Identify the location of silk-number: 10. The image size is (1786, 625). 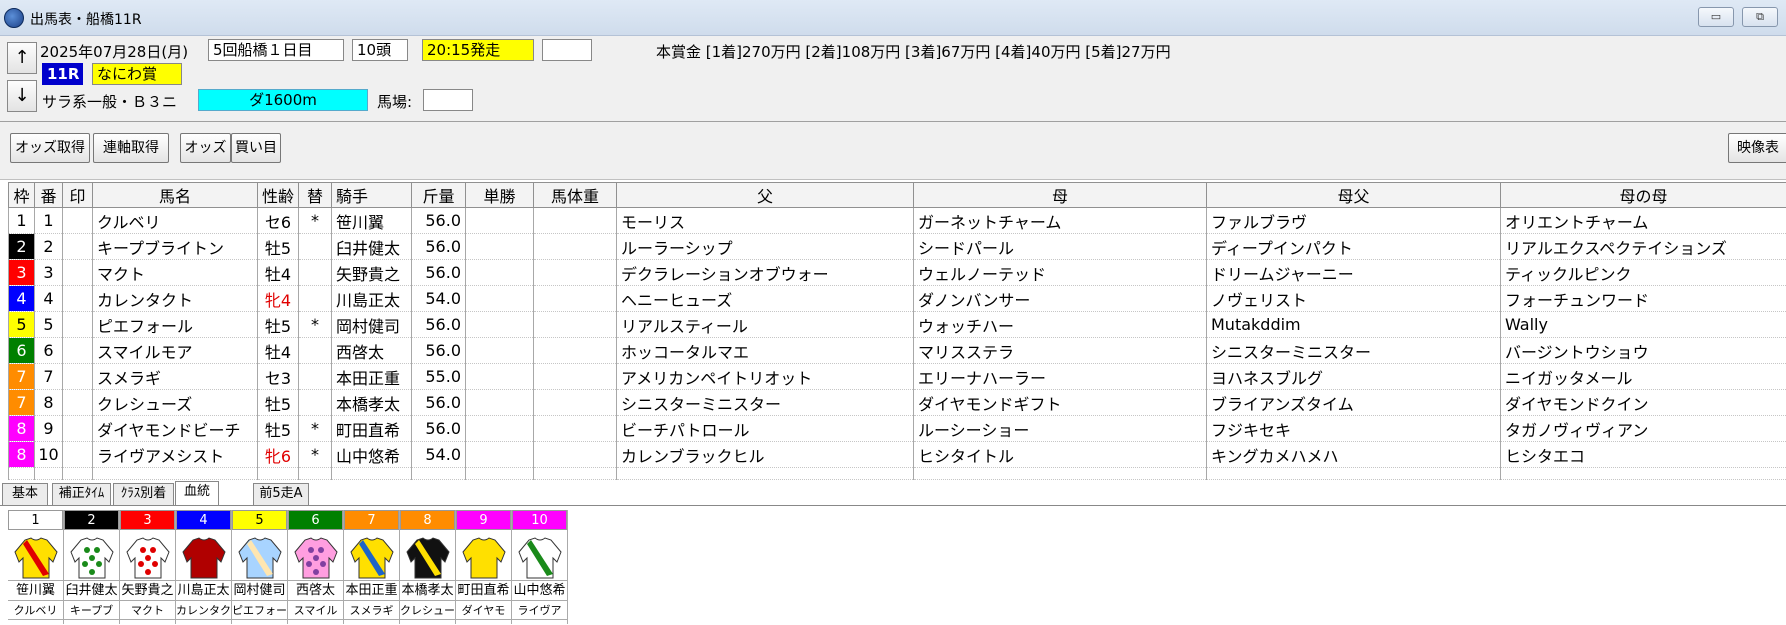
(539, 520).